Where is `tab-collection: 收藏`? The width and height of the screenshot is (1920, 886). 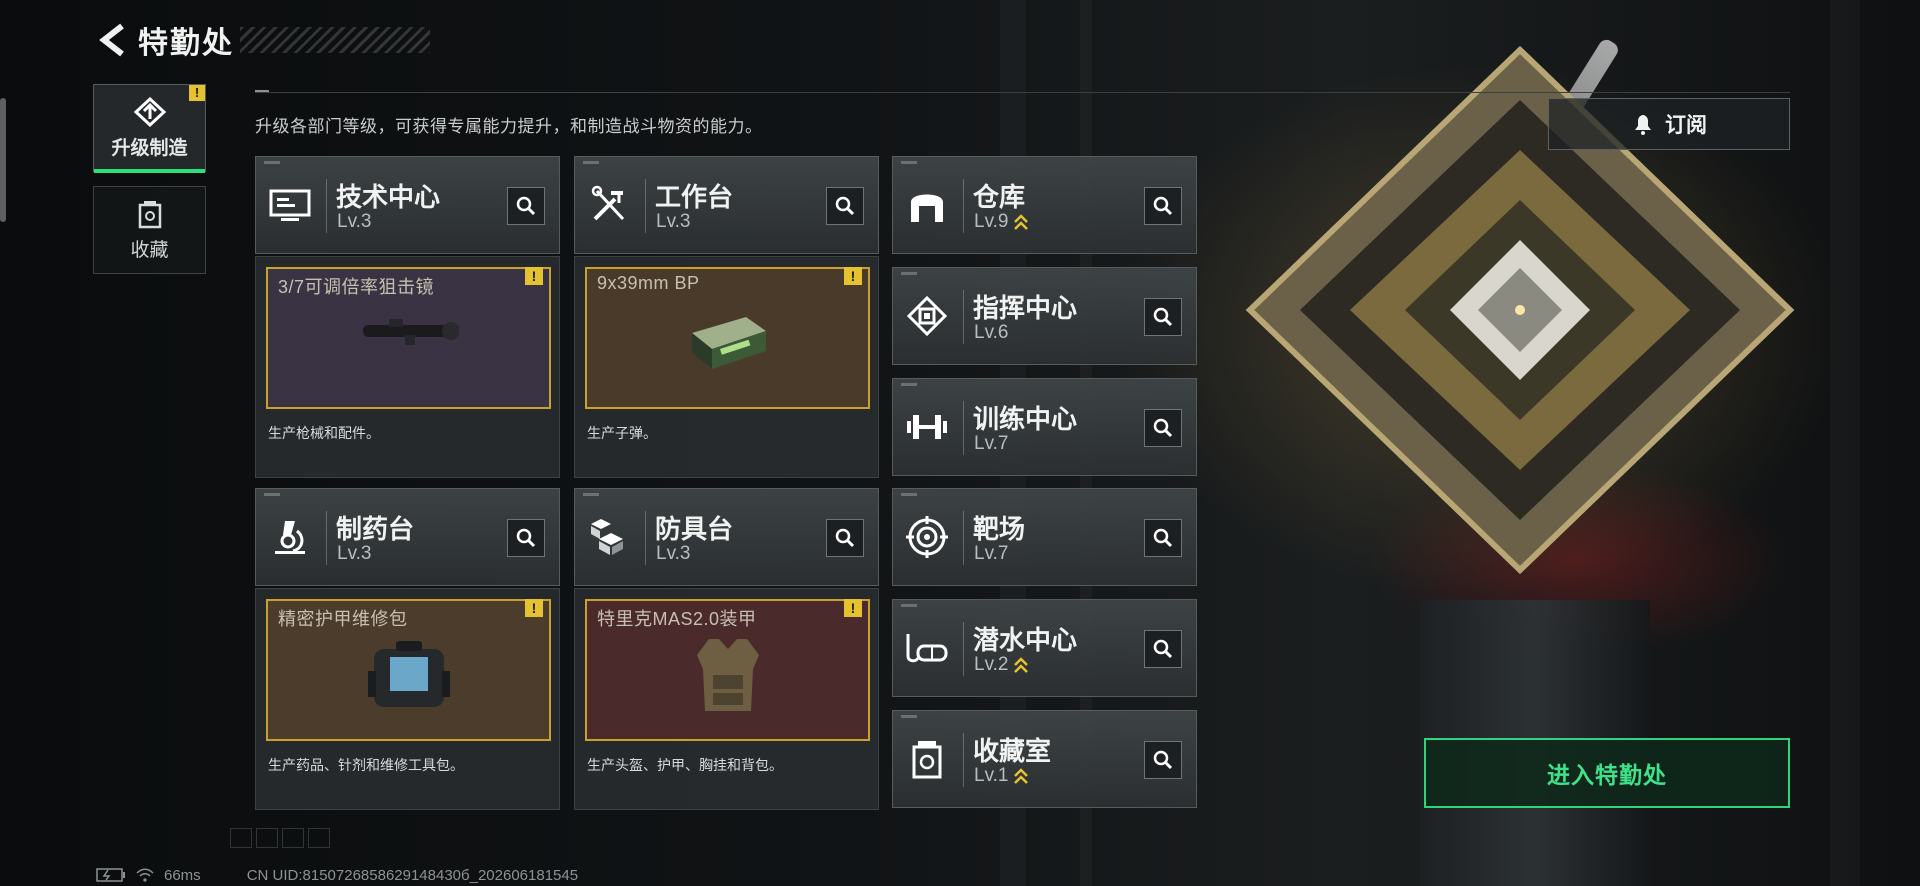
tab-collection: 收藏 is located at coordinates (149, 230).